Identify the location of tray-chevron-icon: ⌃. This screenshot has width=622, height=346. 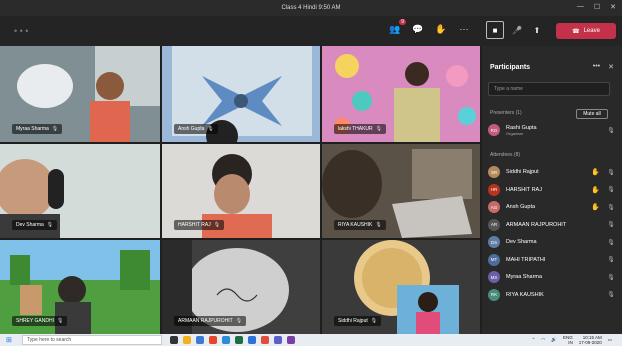
(534, 340).